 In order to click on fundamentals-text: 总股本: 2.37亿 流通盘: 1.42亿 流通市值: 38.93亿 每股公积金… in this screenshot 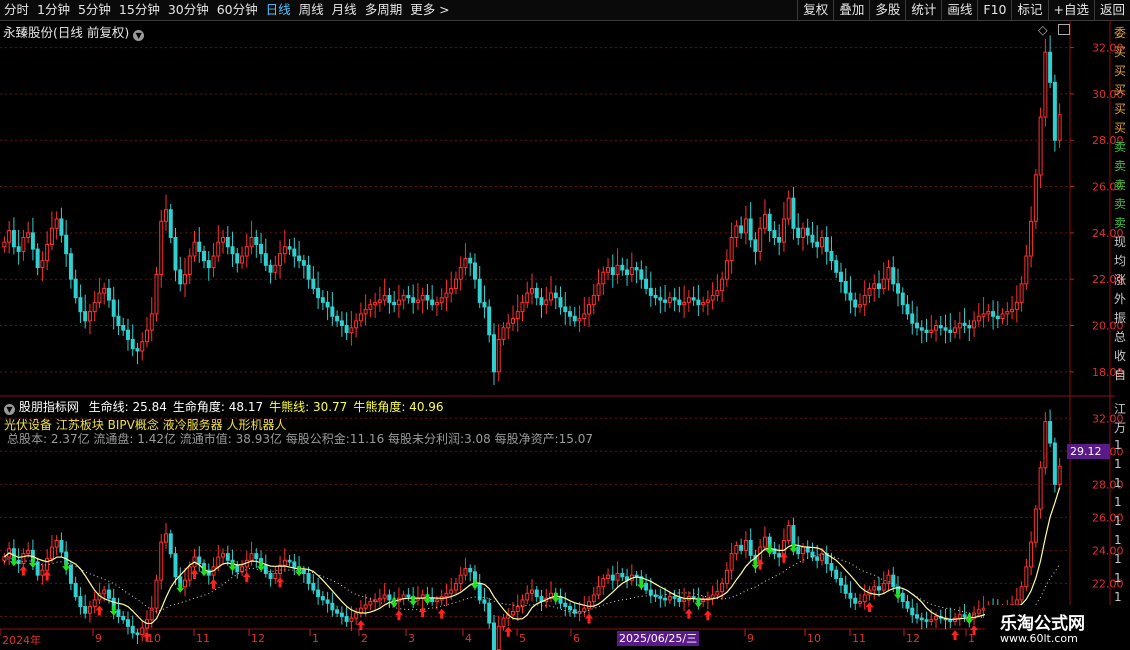, I will do `click(300, 439)`.